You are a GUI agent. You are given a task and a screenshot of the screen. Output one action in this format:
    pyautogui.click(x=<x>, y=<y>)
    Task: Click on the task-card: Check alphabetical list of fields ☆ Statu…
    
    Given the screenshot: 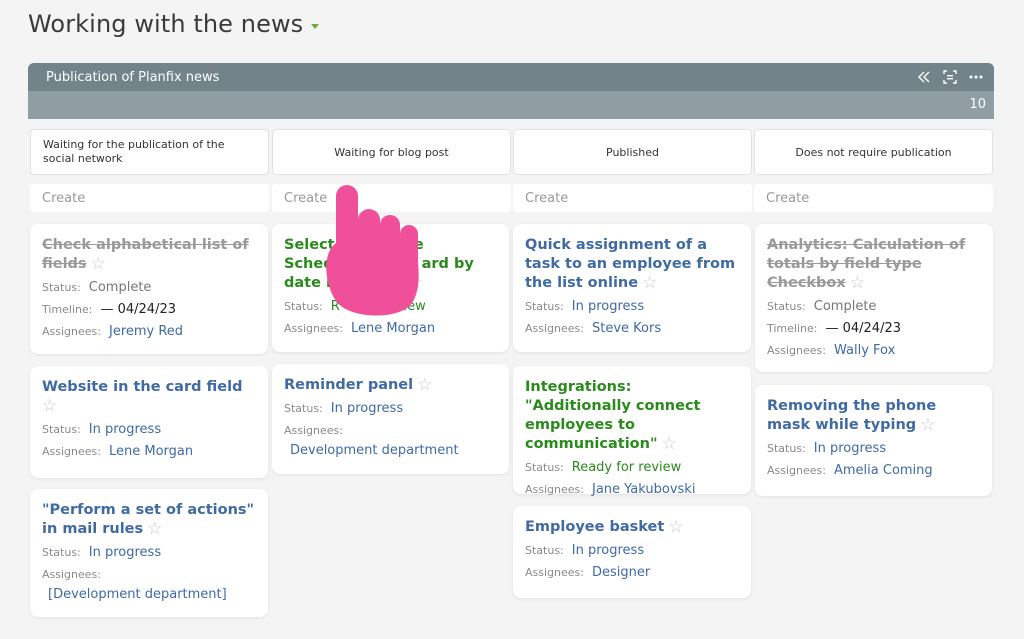 What is the action you would take?
    pyautogui.click(x=149, y=289)
    